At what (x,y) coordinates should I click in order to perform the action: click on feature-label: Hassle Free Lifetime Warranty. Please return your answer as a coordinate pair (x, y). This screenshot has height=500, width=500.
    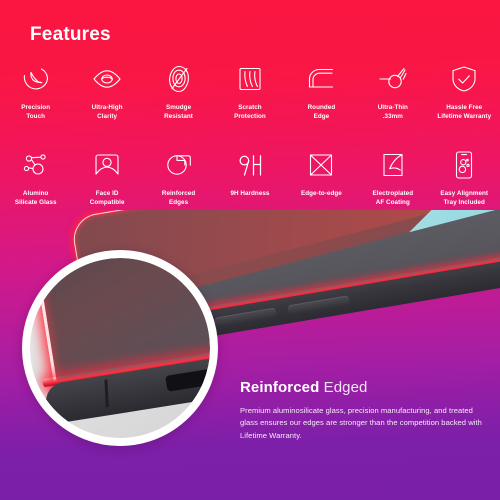
    Looking at the image, I should click on (464, 112).